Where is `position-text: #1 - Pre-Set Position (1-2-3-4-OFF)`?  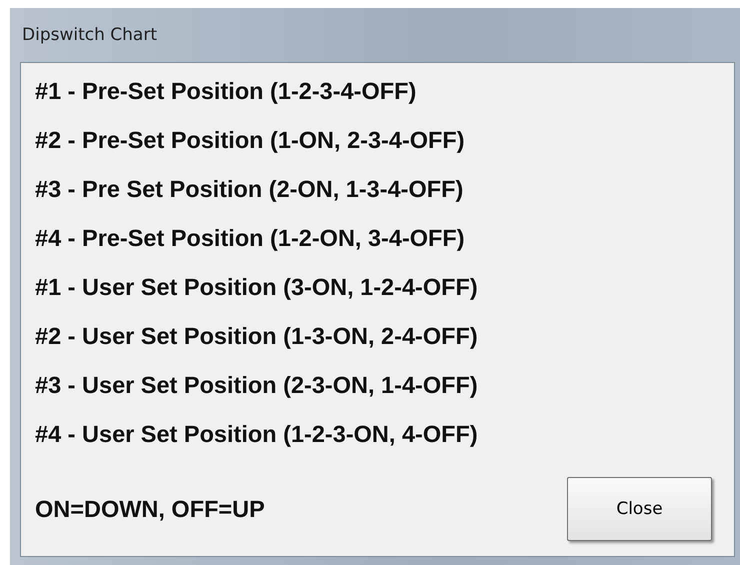
position-text: #1 - Pre-Set Position (1-2-3-4-OFF) is located at coordinates (226, 91).